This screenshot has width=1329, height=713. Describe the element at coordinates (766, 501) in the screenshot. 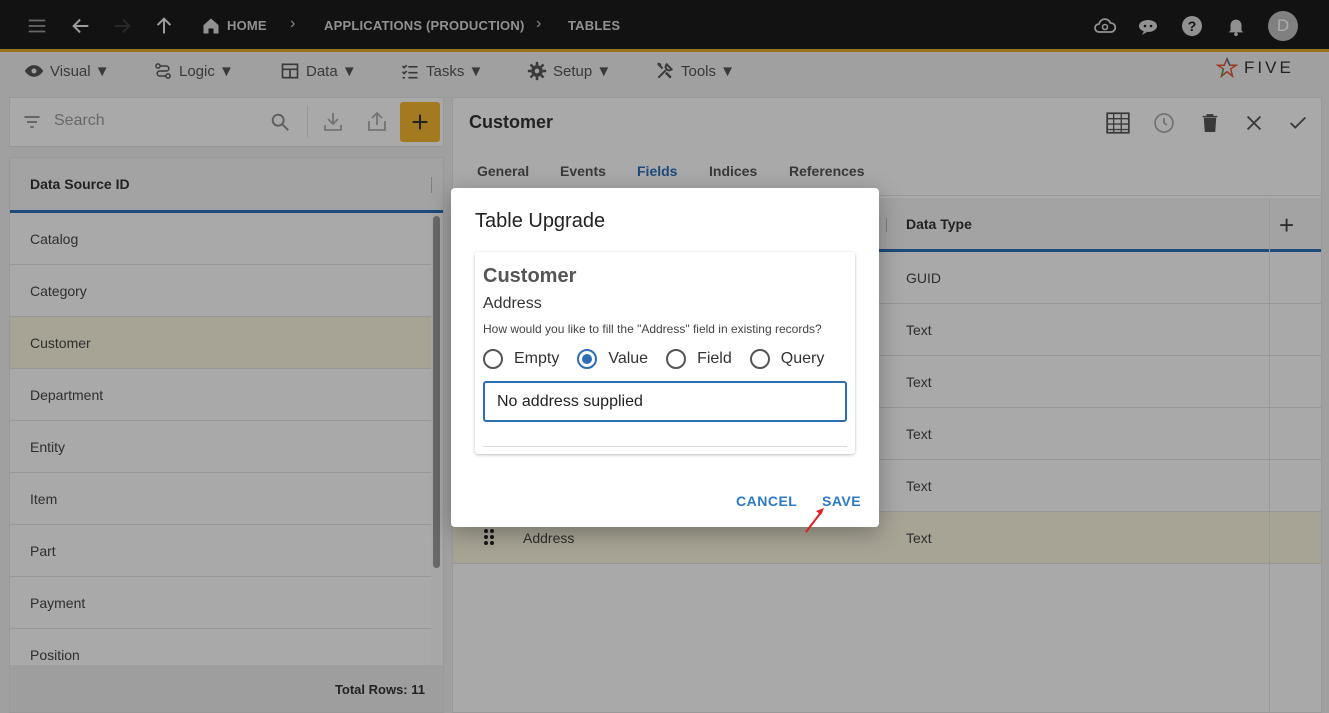

I see `cancel-button: CANCEL` at that location.